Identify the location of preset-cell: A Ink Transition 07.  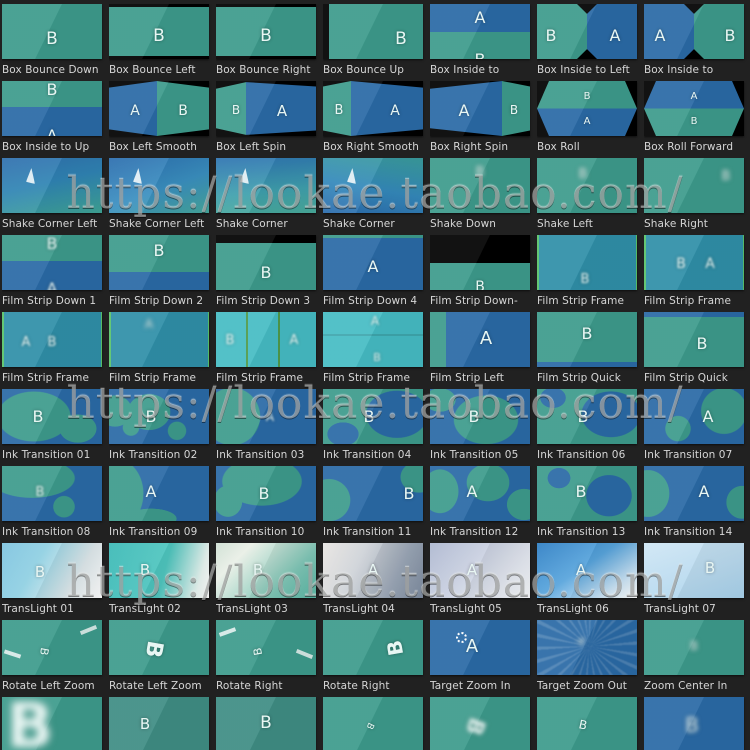
(697, 425).